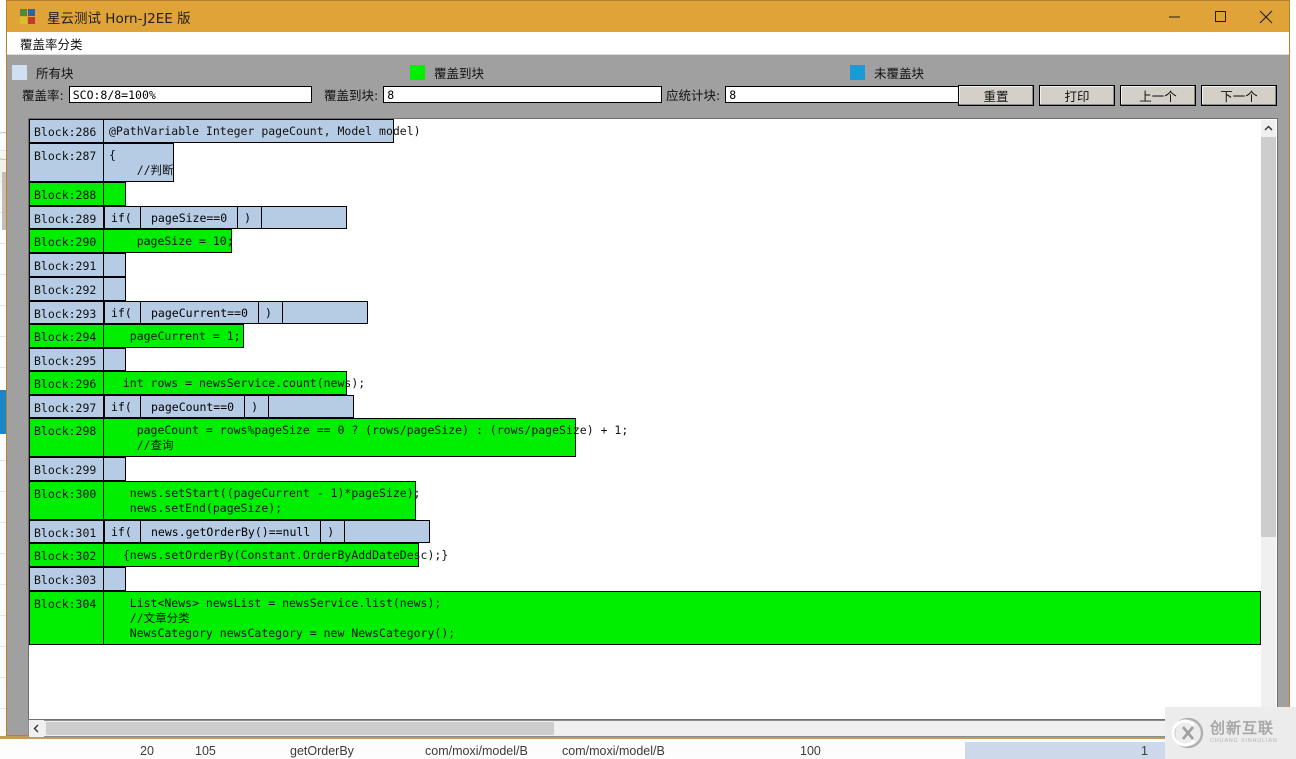 The width and height of the screenshot is (1296, 759). What do you see at coordinates (899, 73) in the screenshot?
I see `legend-label: 未覆盖块` at bounding box center [899, 73].